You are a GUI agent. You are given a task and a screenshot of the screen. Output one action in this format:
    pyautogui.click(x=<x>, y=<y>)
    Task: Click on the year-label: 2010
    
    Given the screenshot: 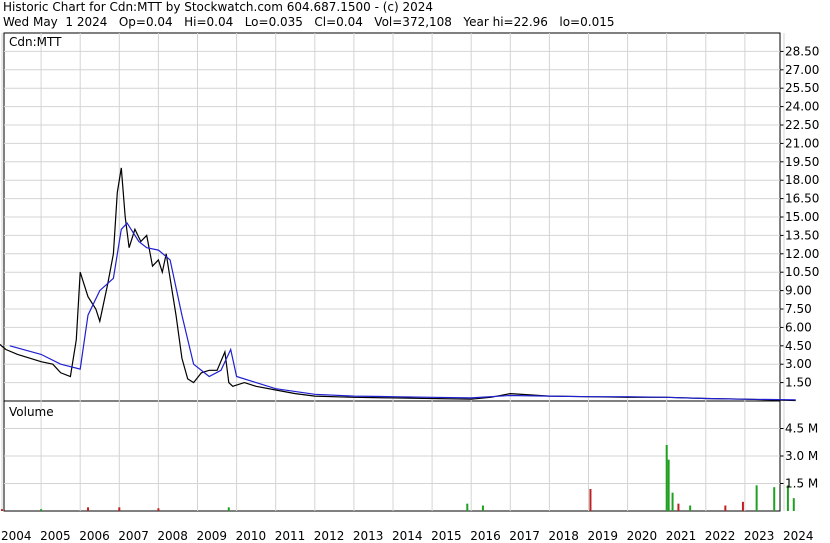 What is the action you would take?
    pyautogui.click(x=251, y=536)
    